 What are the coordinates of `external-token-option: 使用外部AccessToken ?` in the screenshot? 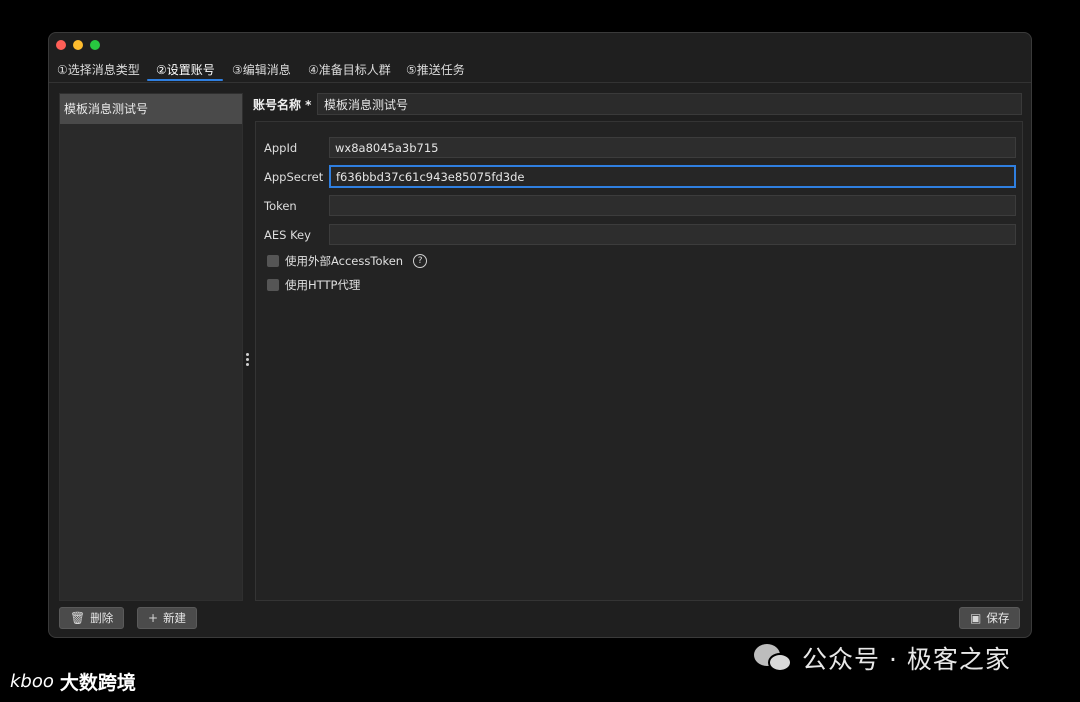 It's located at (347, 261).